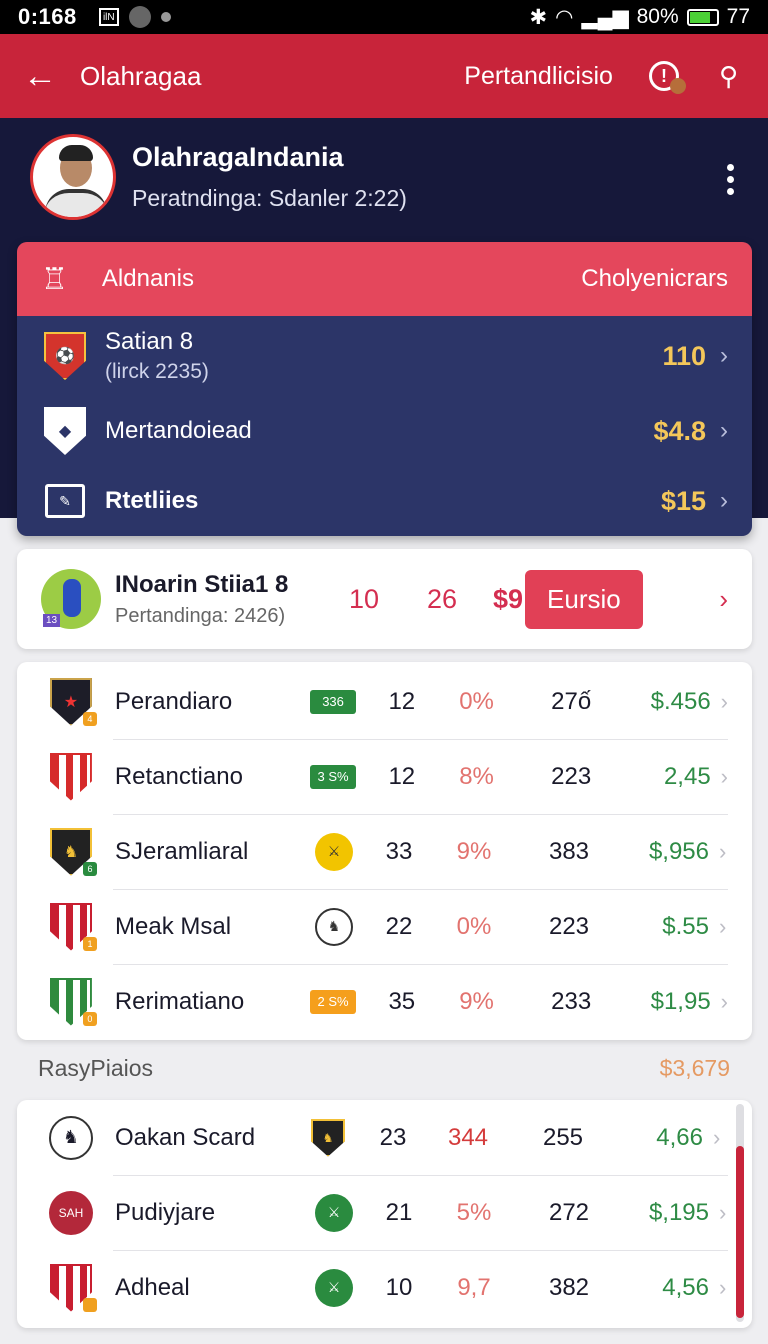 The width and height of the screenshot is (768, 1344). What do you see at coordinates (571, 1001) in the screenshot?
I see `team-stat-3: 233` at bounding box center [571, 1001].